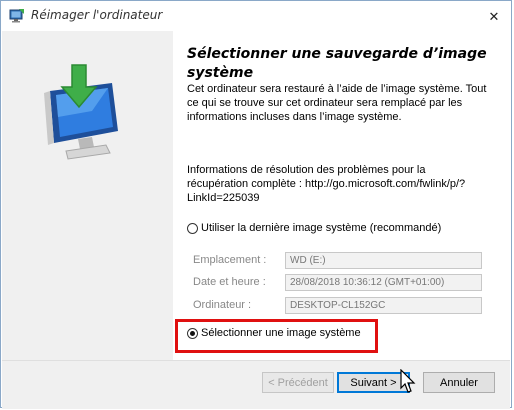 The image size is (514, 410). What do you see at coordinates (298, 382) in the screenshot?
I see `previous-button: < Précédent` at bounding box center [298, 382].